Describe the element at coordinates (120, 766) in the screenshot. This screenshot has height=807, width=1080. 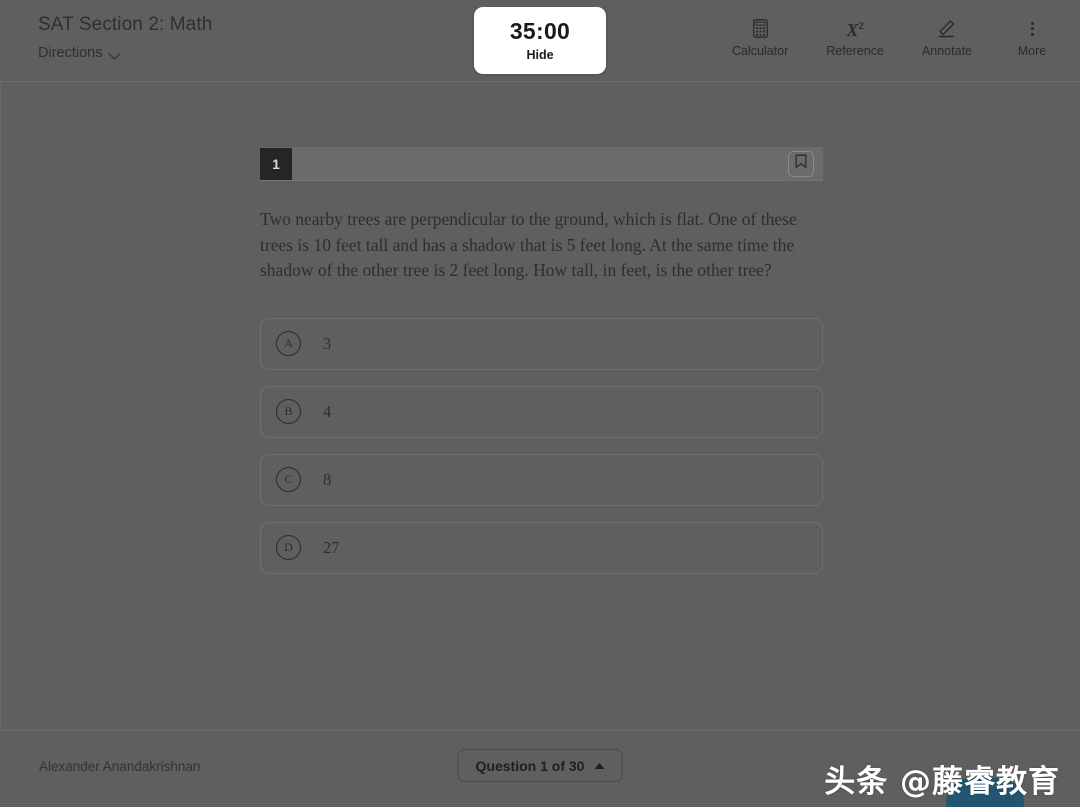
I see `student-name: Alexander Anandakrishnan` at that location.